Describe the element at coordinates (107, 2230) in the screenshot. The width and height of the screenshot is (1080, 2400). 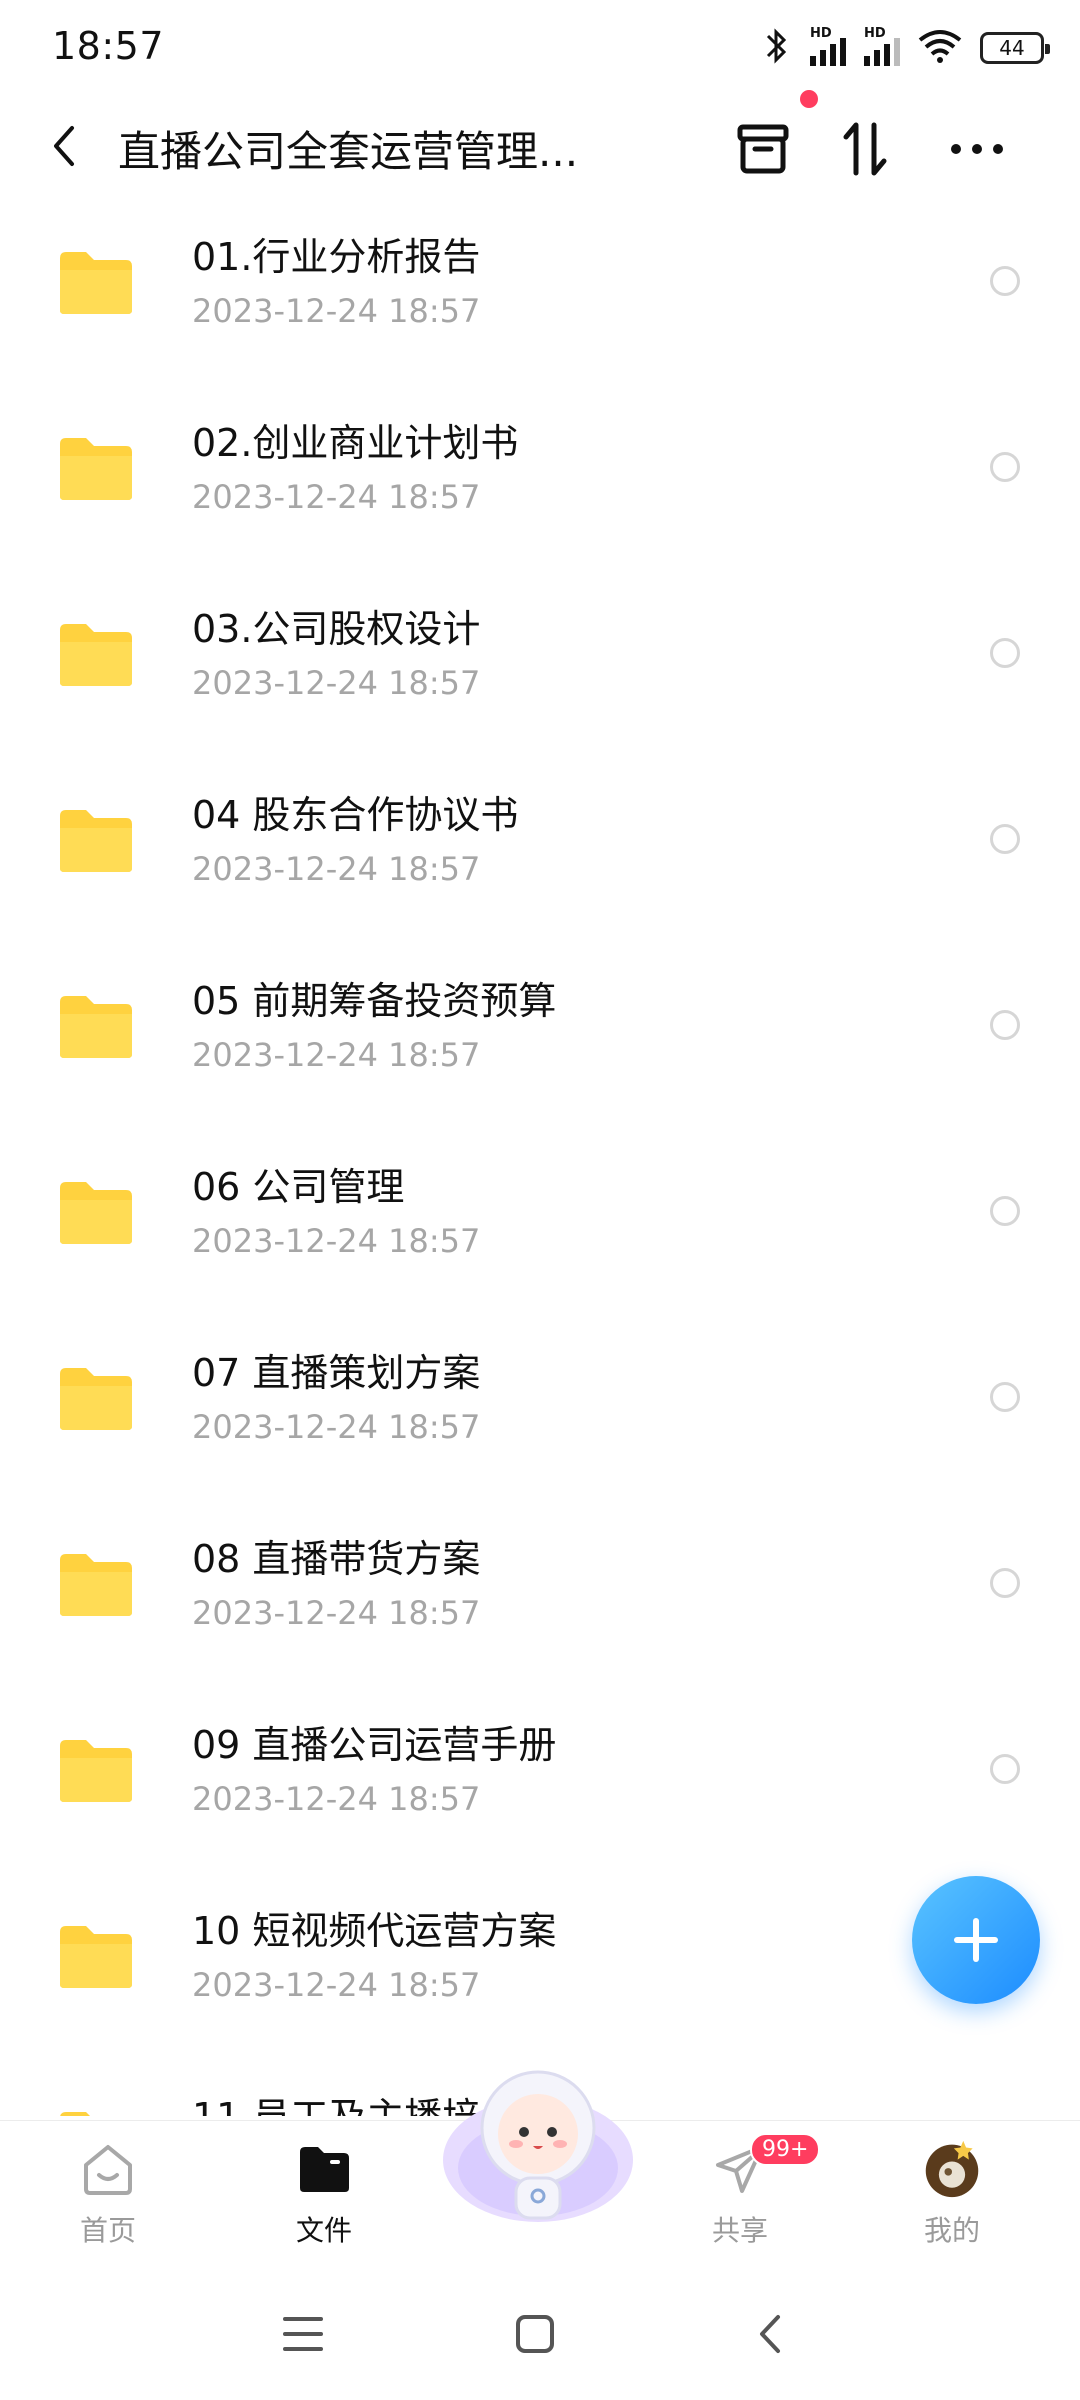
I see `nav-home-label: 首页` at that location.